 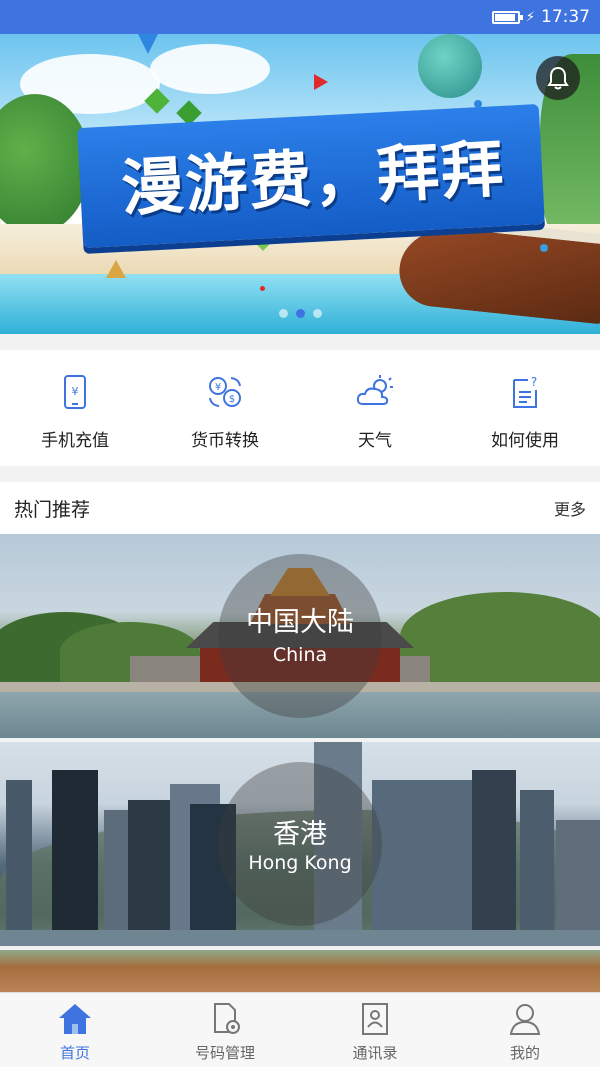 What do you see at coordinates (525, 441) in the screenshot?
I see `quick-action-label: 如何使用` at bounding box center [525, 441].